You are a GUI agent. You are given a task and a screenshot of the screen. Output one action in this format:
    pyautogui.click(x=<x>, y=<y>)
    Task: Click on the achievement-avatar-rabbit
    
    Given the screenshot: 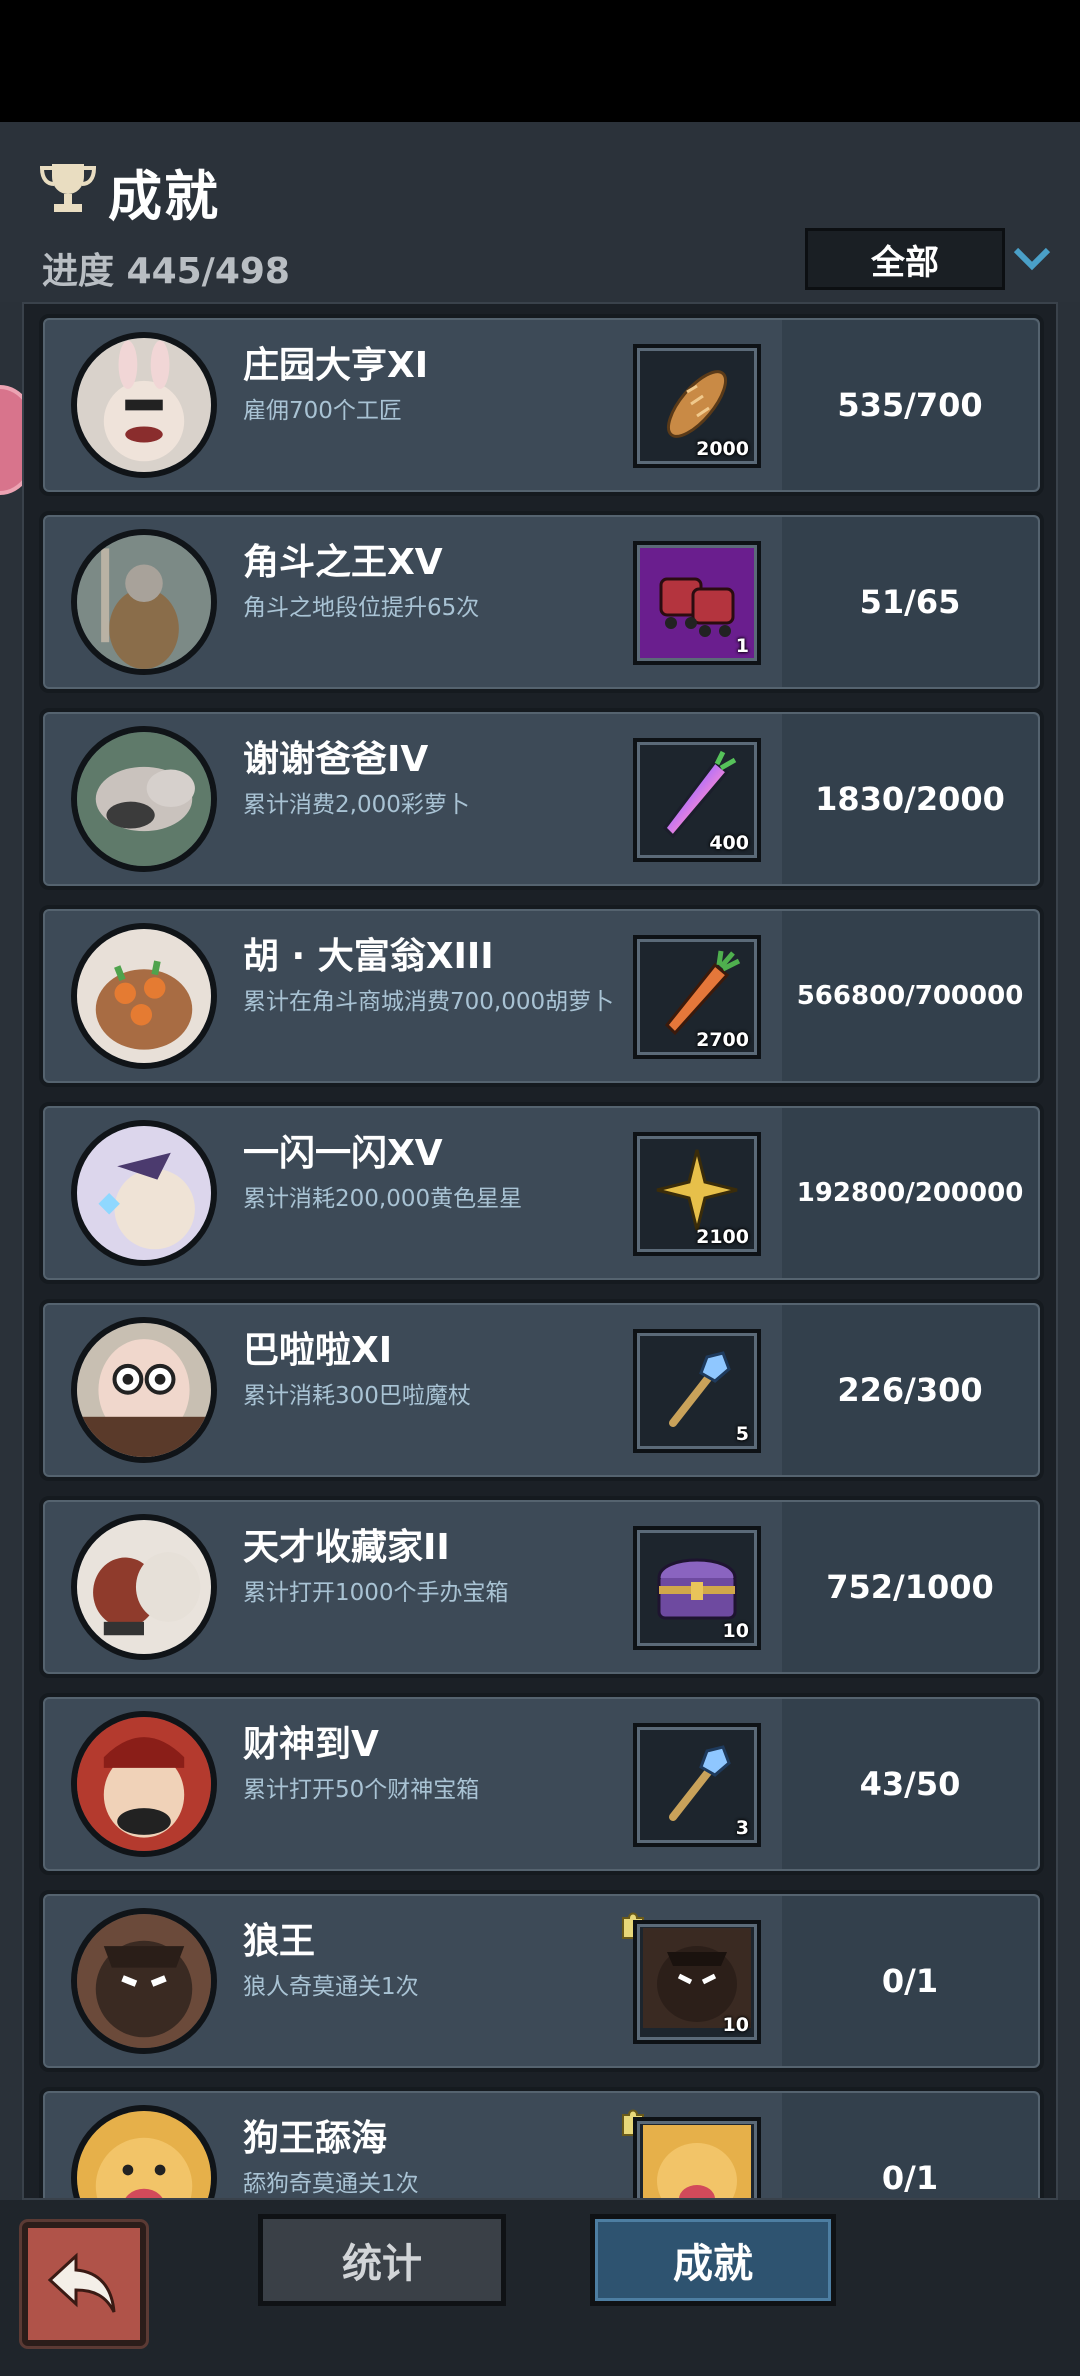 What is the action you would take?
    pyautogui.click(x=144, y=405)
    